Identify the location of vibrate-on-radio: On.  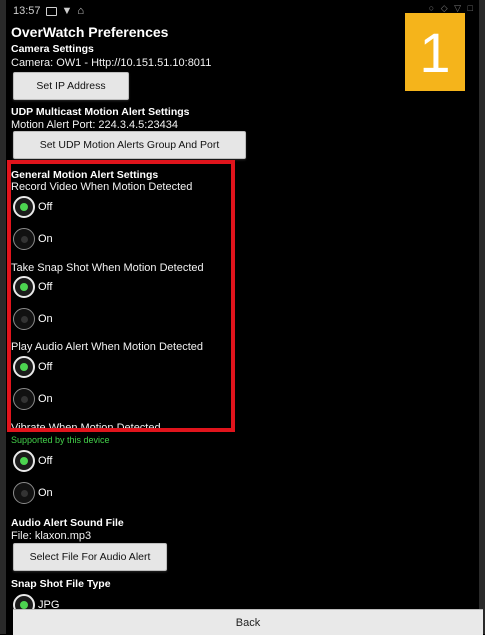
(33, 493).